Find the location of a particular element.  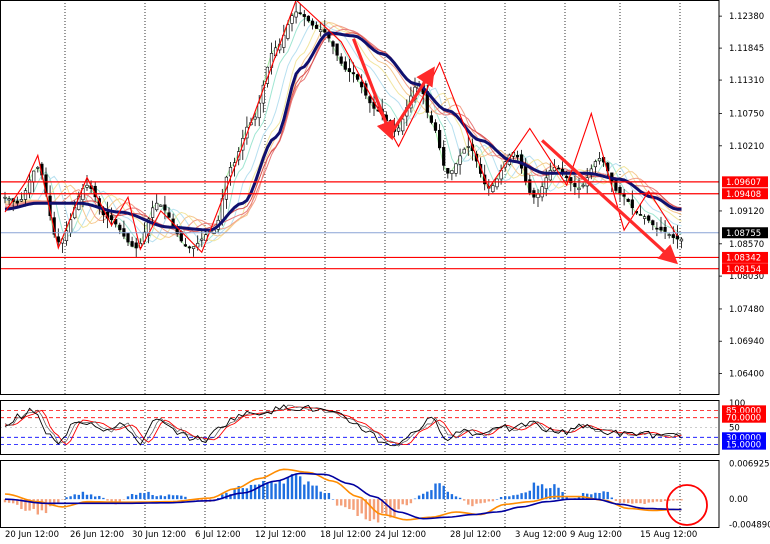

osc-level-label: 15.0000 is located at coordinates (743, 446).